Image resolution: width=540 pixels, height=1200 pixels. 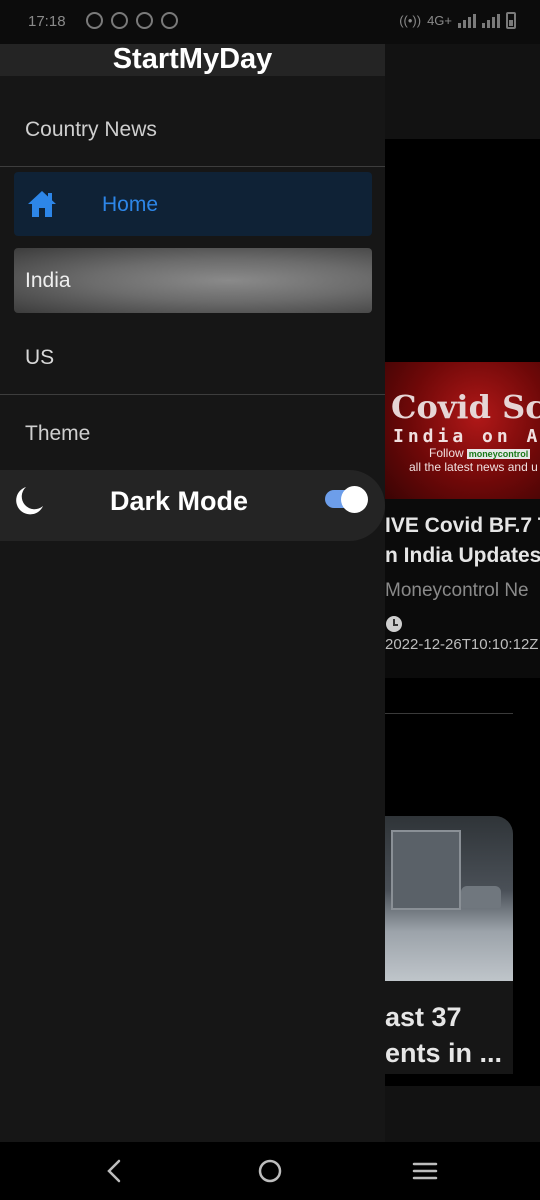 I want to click on banner-text: Covid Sc, so click(x=465, y=407).